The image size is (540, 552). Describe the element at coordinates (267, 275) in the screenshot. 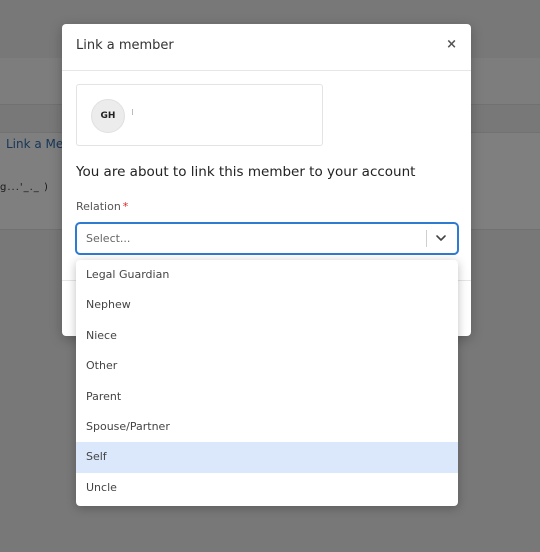

I see `dropdown-option-legal-guardian: Legal Guardian` at that location.